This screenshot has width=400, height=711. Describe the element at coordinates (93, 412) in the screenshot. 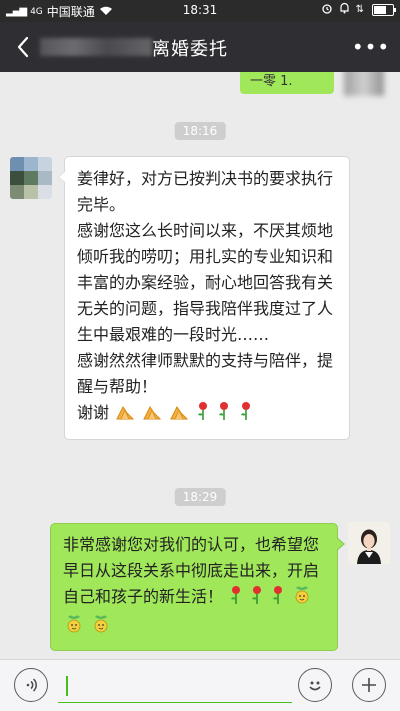

I see `message-paragraph: 谢谢` at that location.